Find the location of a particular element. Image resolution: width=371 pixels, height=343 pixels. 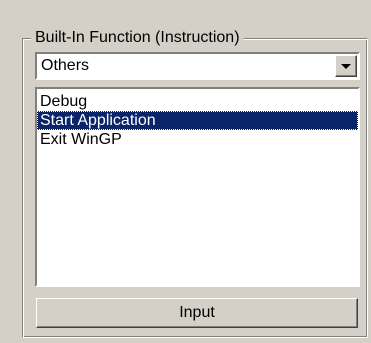

dropdown-button is located at coordinates (346, 66).